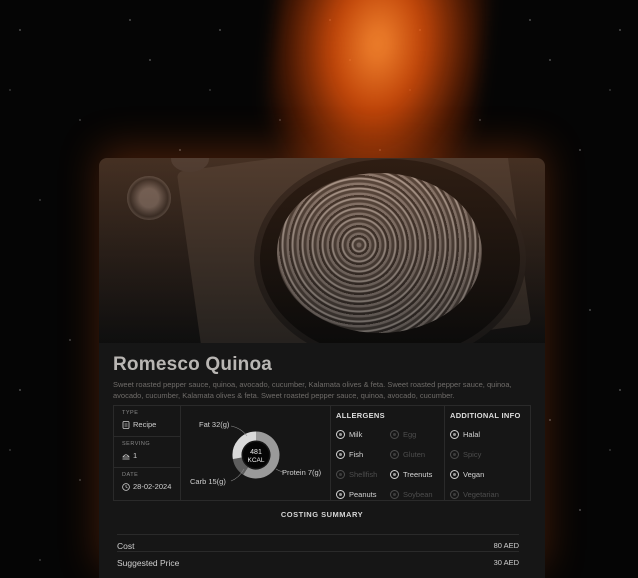 The image size is (638, 578). I want to click on type-value: Recipe, so click(145, 424).